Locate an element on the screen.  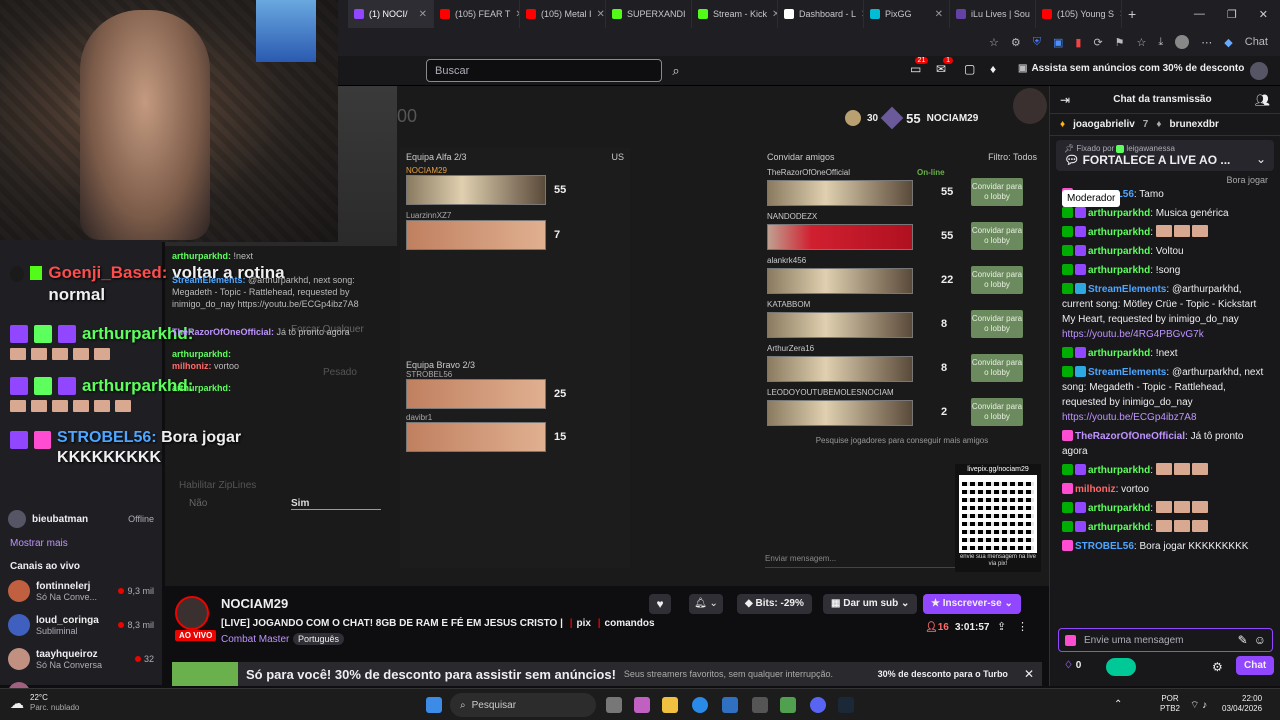
store-icon is located at coordinates (730, 705).